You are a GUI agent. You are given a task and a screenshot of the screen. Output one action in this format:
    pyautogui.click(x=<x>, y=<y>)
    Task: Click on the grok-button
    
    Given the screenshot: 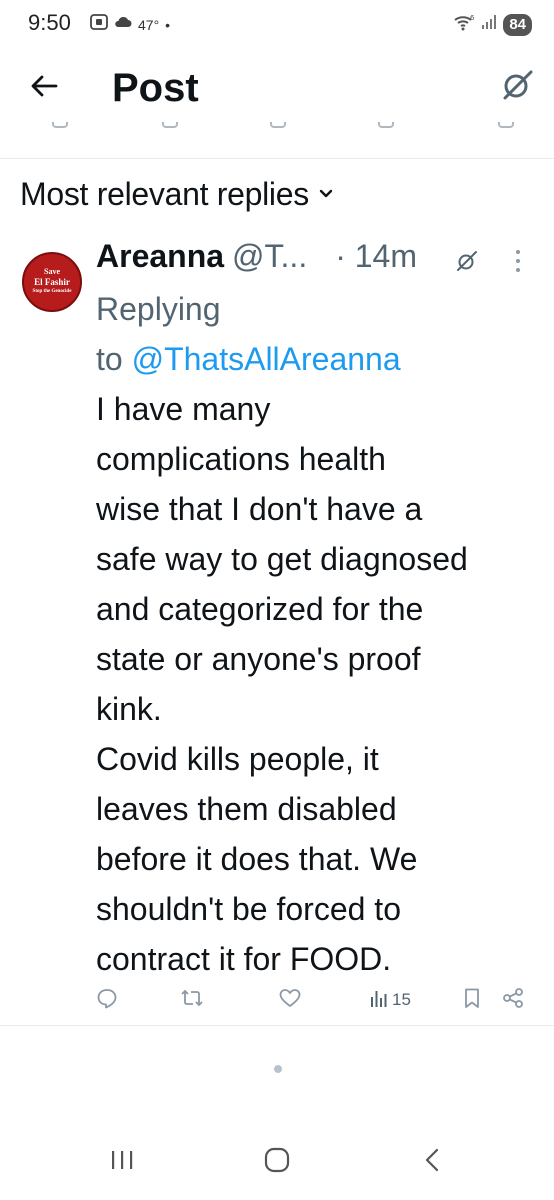 What is the action you would take?
    pyautogui.click(x=517, y=87)
    